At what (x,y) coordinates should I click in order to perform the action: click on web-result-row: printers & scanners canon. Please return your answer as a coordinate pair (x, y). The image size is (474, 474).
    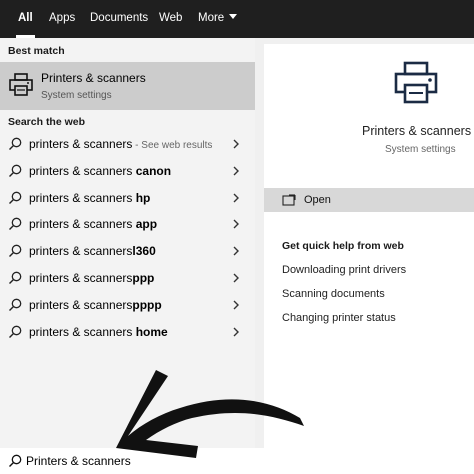
    Looking at the image, I should click on (127, 172).